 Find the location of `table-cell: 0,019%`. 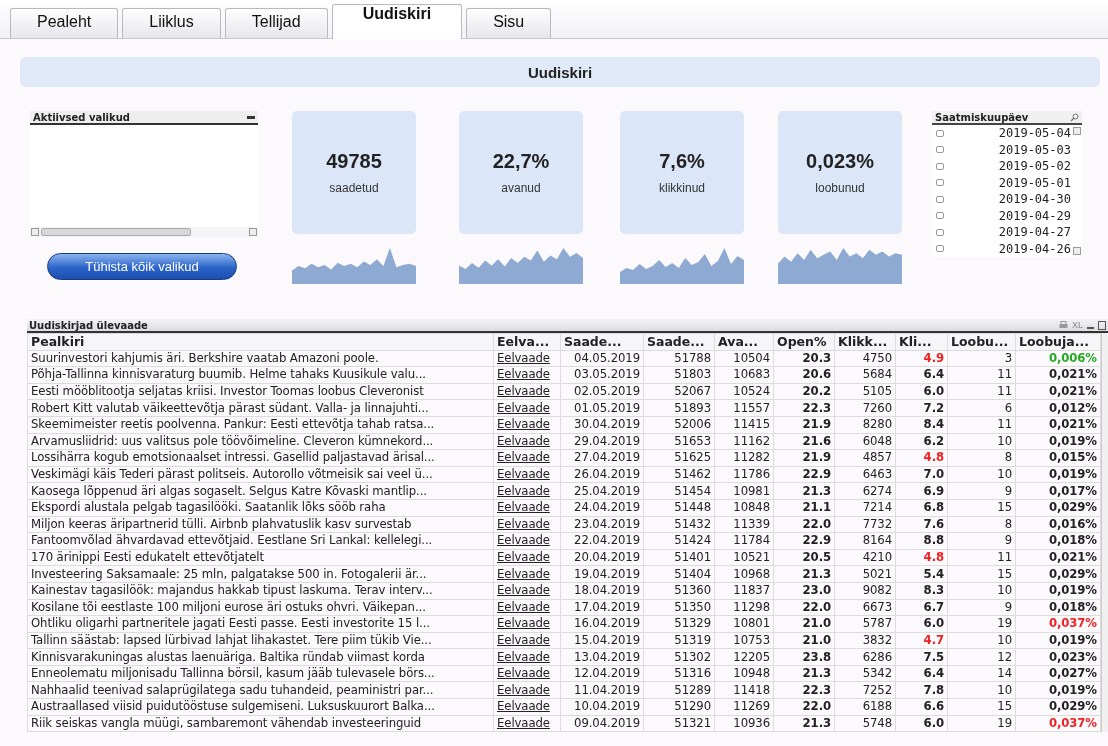

table-cell: 0,019% is located at coordinates (1058, 590).